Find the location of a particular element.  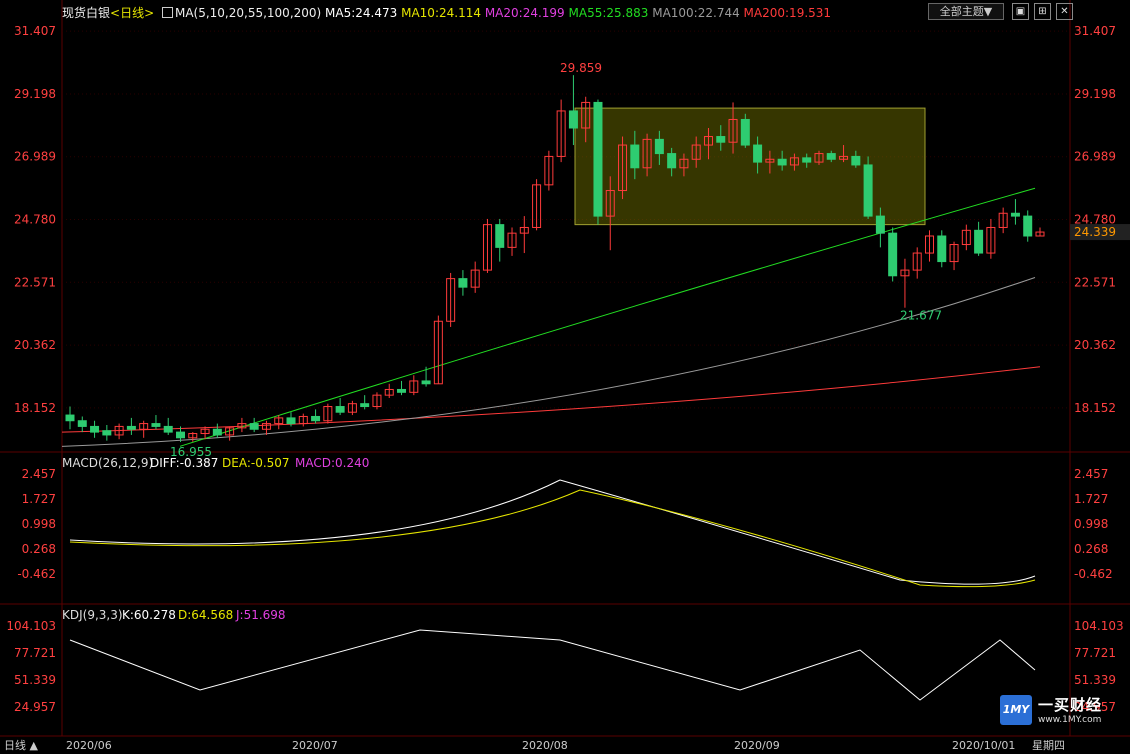

ma-icon is located at coordinates (167, 12).